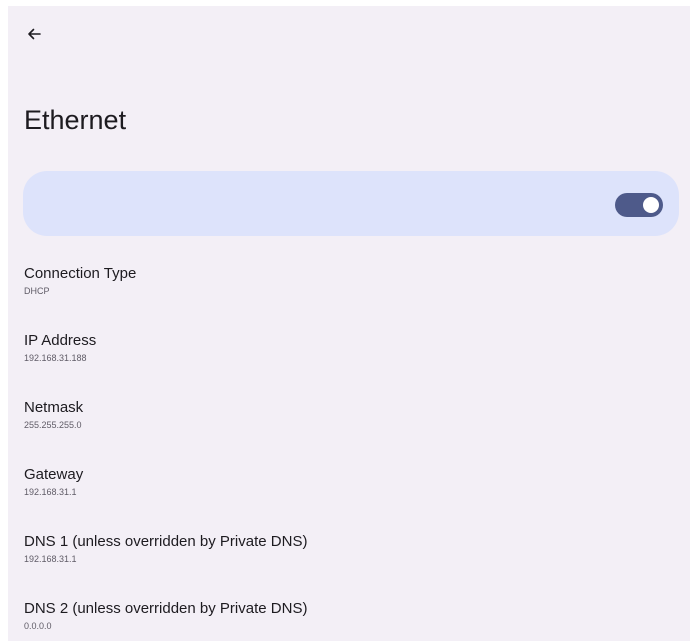 The image size is (694, 641). Describe the element at coordinates (37, 291) in the screenshot. I see `info-value: DHCP` at that location.